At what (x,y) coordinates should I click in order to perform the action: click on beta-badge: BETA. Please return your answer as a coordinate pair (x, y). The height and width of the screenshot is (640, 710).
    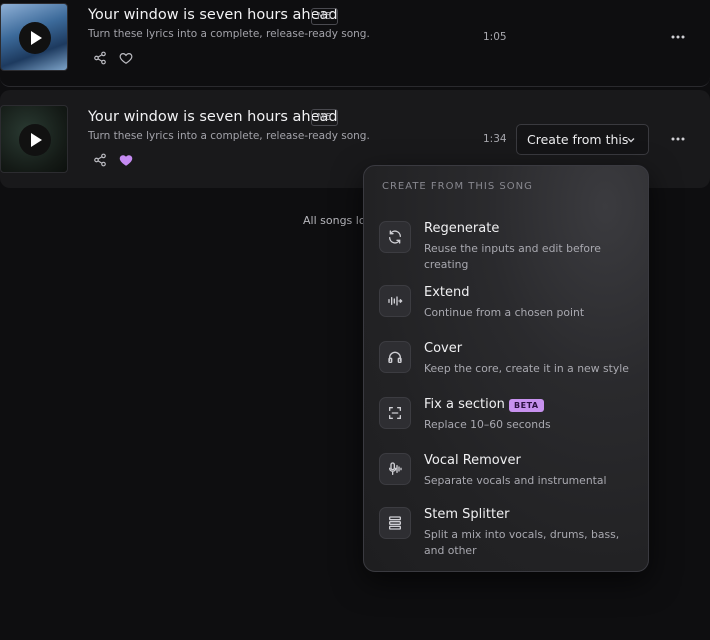
    Looking at the image, I should click on (526, 405).